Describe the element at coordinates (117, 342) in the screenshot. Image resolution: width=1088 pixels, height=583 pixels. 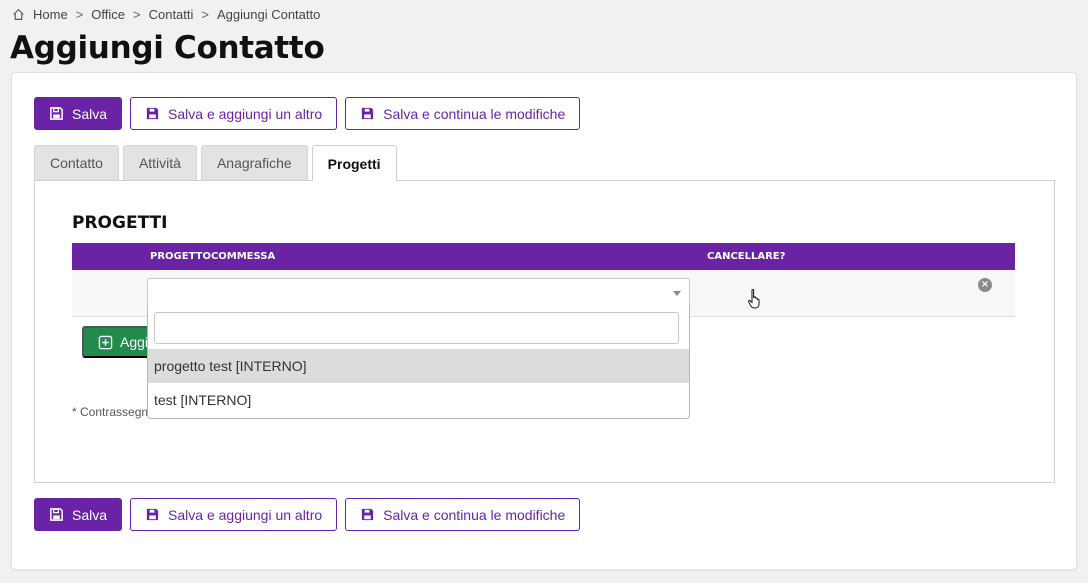
I see `add-row-button: Aggi` at that location.